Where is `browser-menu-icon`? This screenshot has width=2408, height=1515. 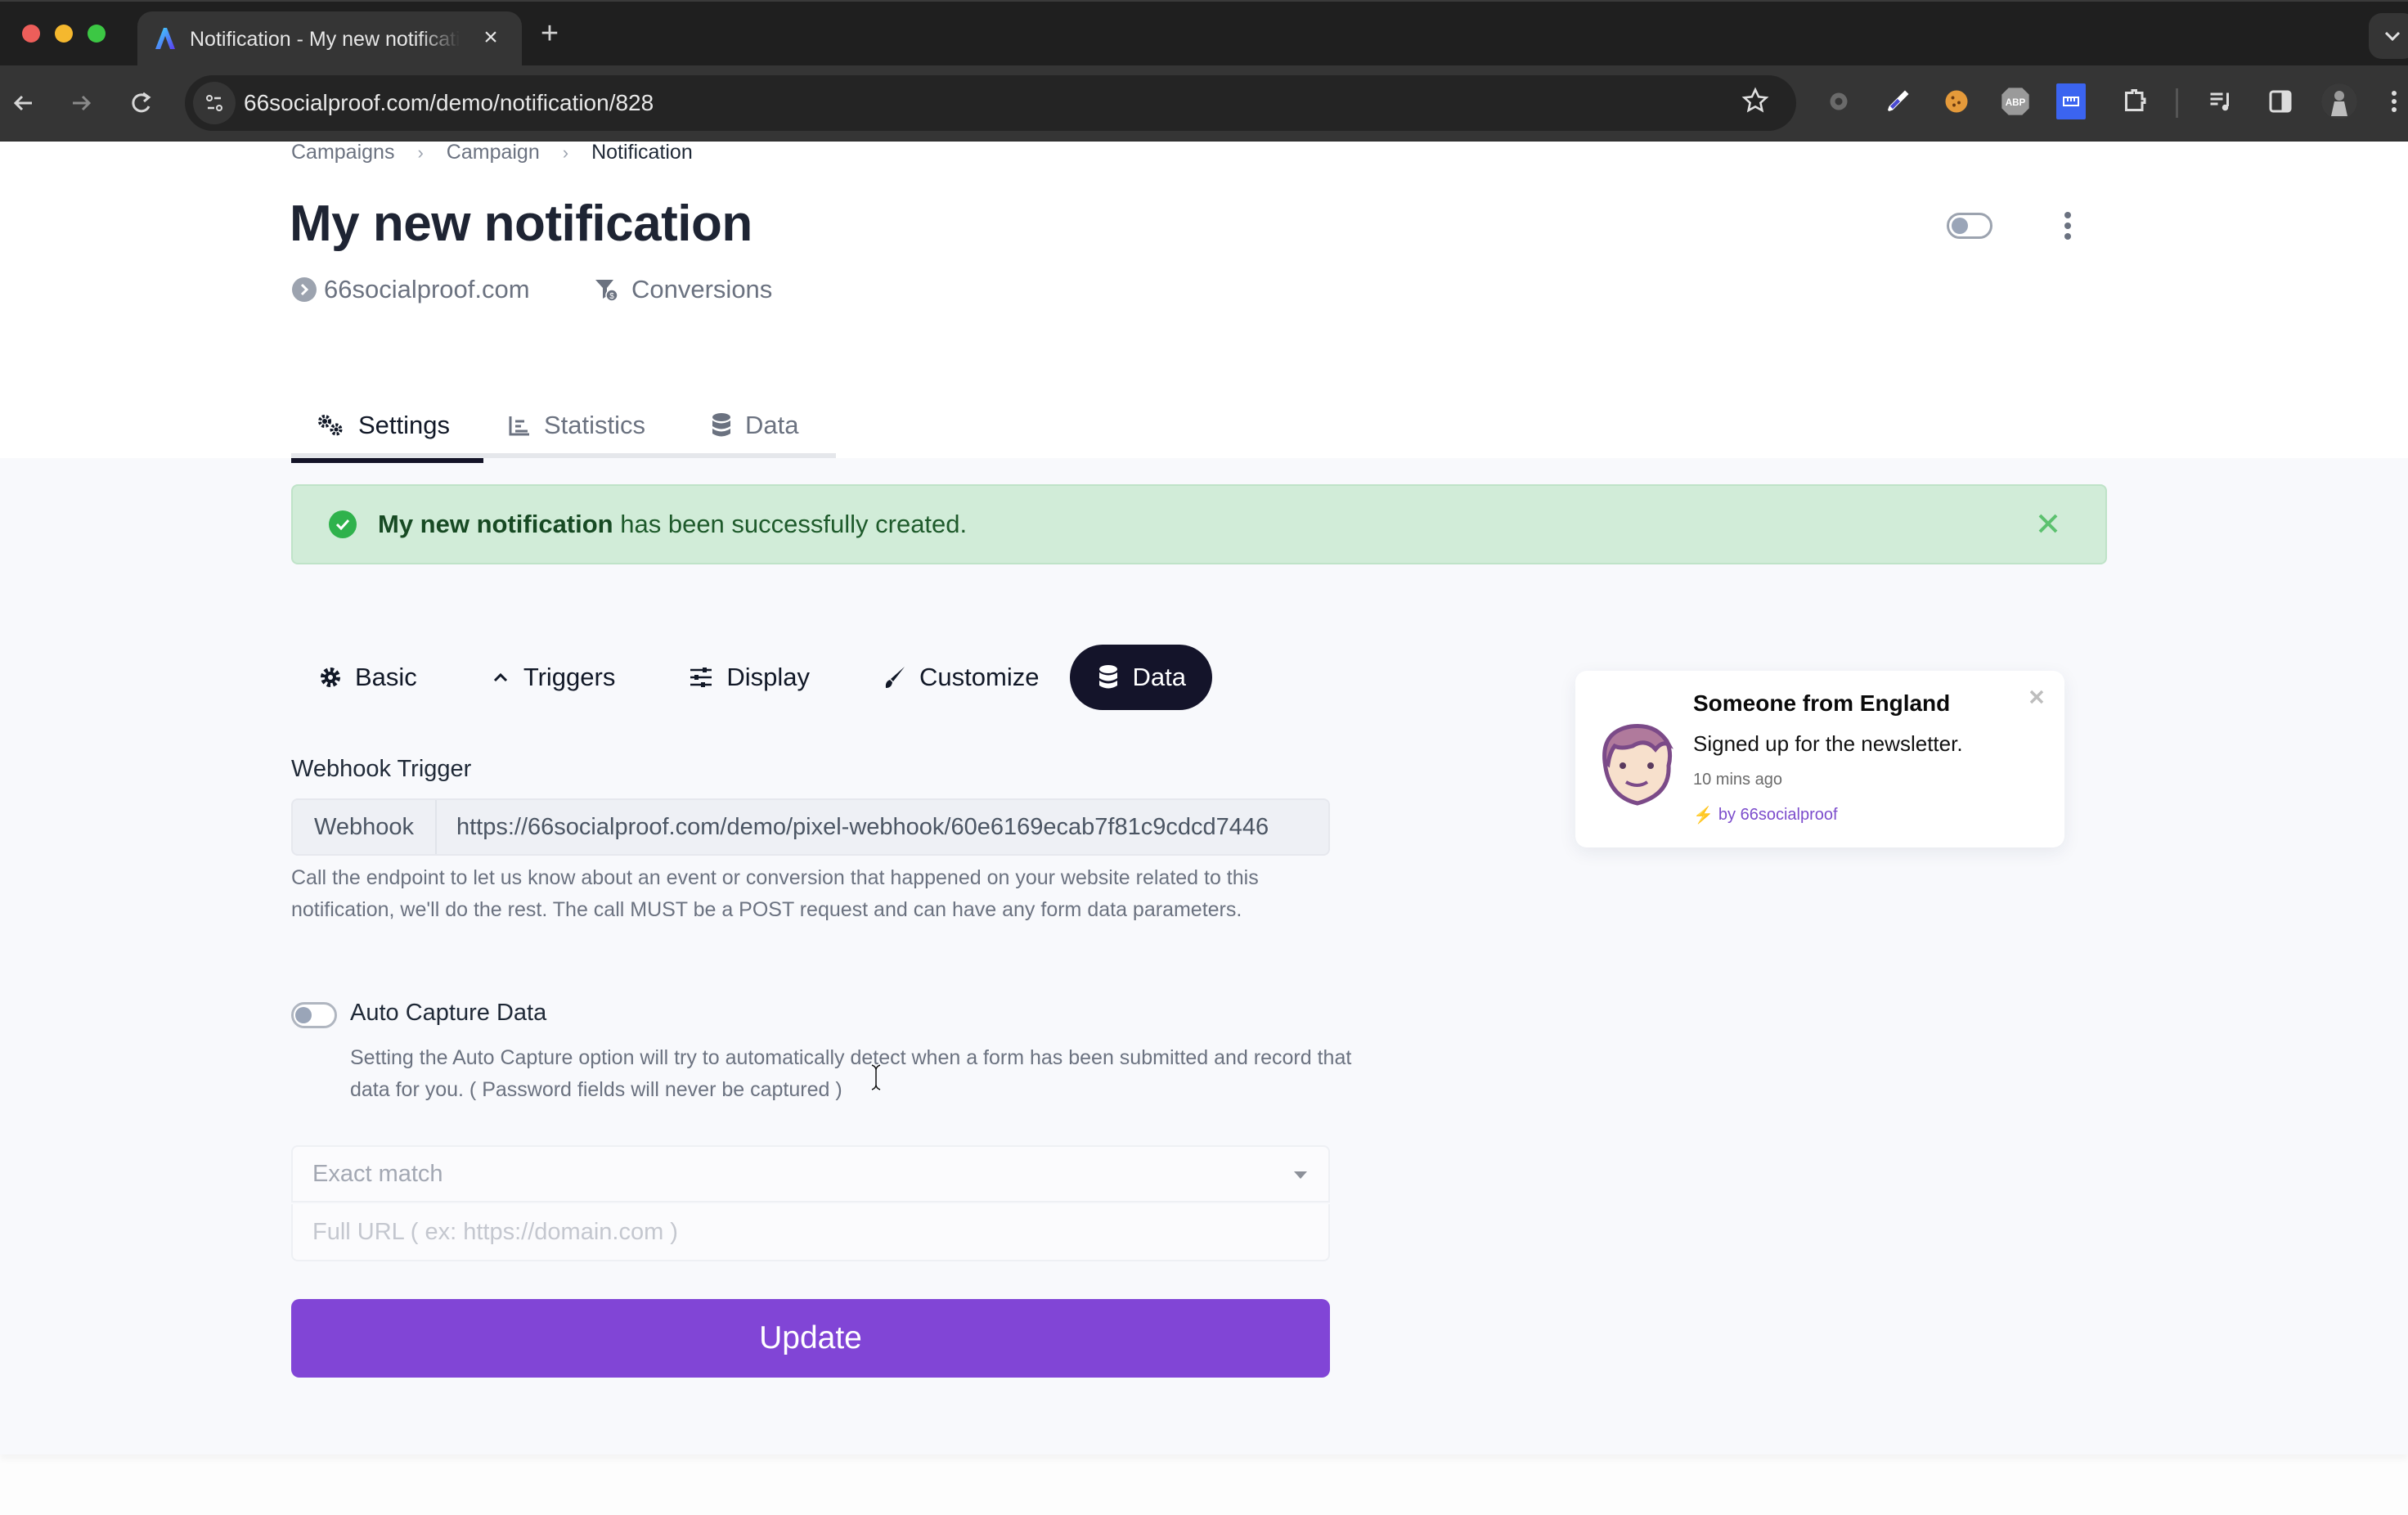 browser-menu-icon is located at coordinates (2394, 101).